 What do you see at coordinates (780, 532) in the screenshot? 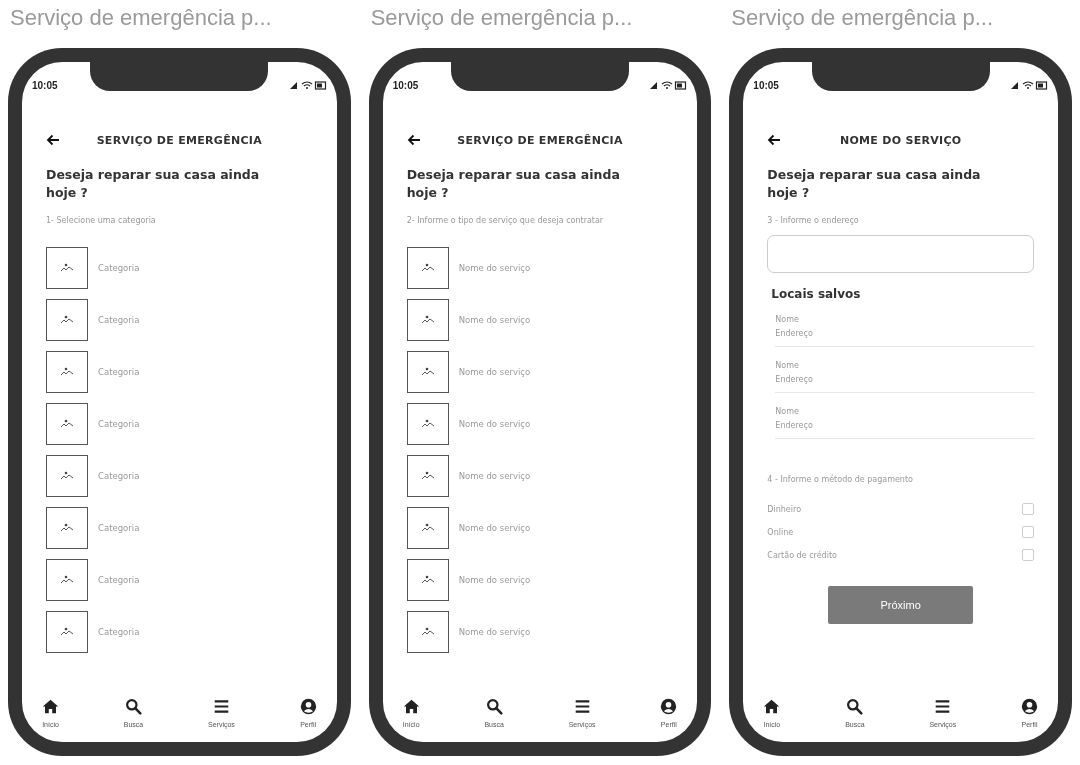
I see `option-label: Online` at bounding box center [780, 532].